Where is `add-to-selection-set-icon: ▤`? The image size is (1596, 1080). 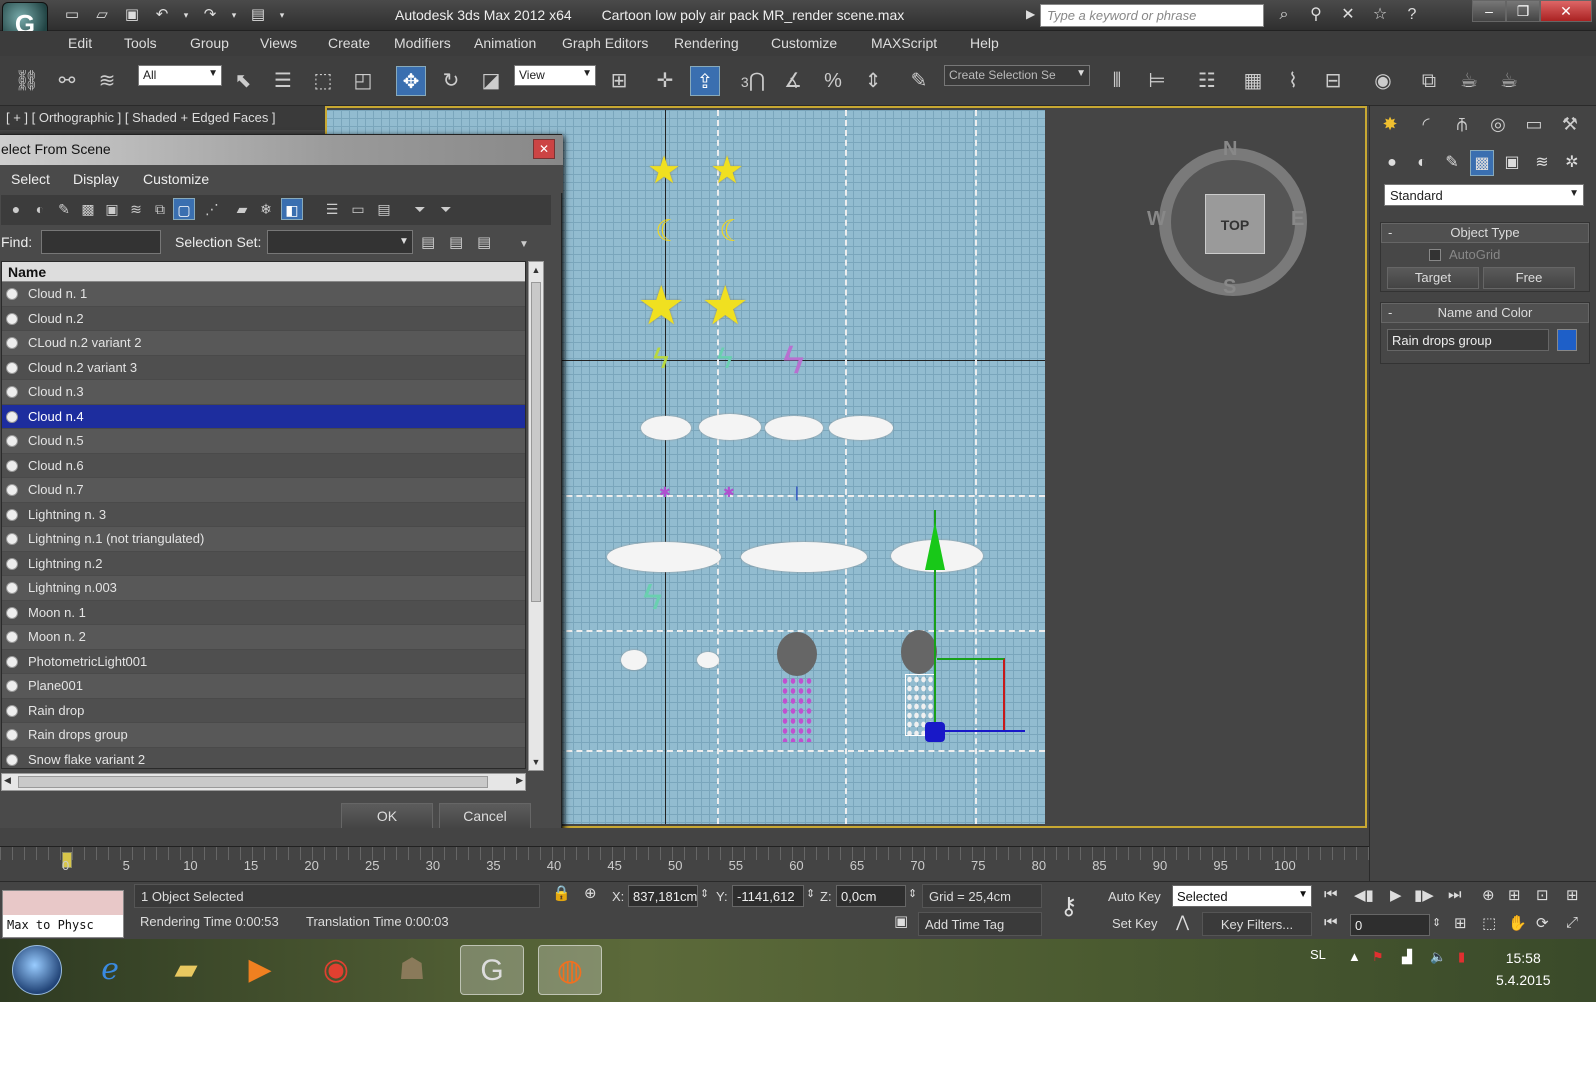
add-to-selection-set-icon: ▤ is located at coordinates (456, 242).